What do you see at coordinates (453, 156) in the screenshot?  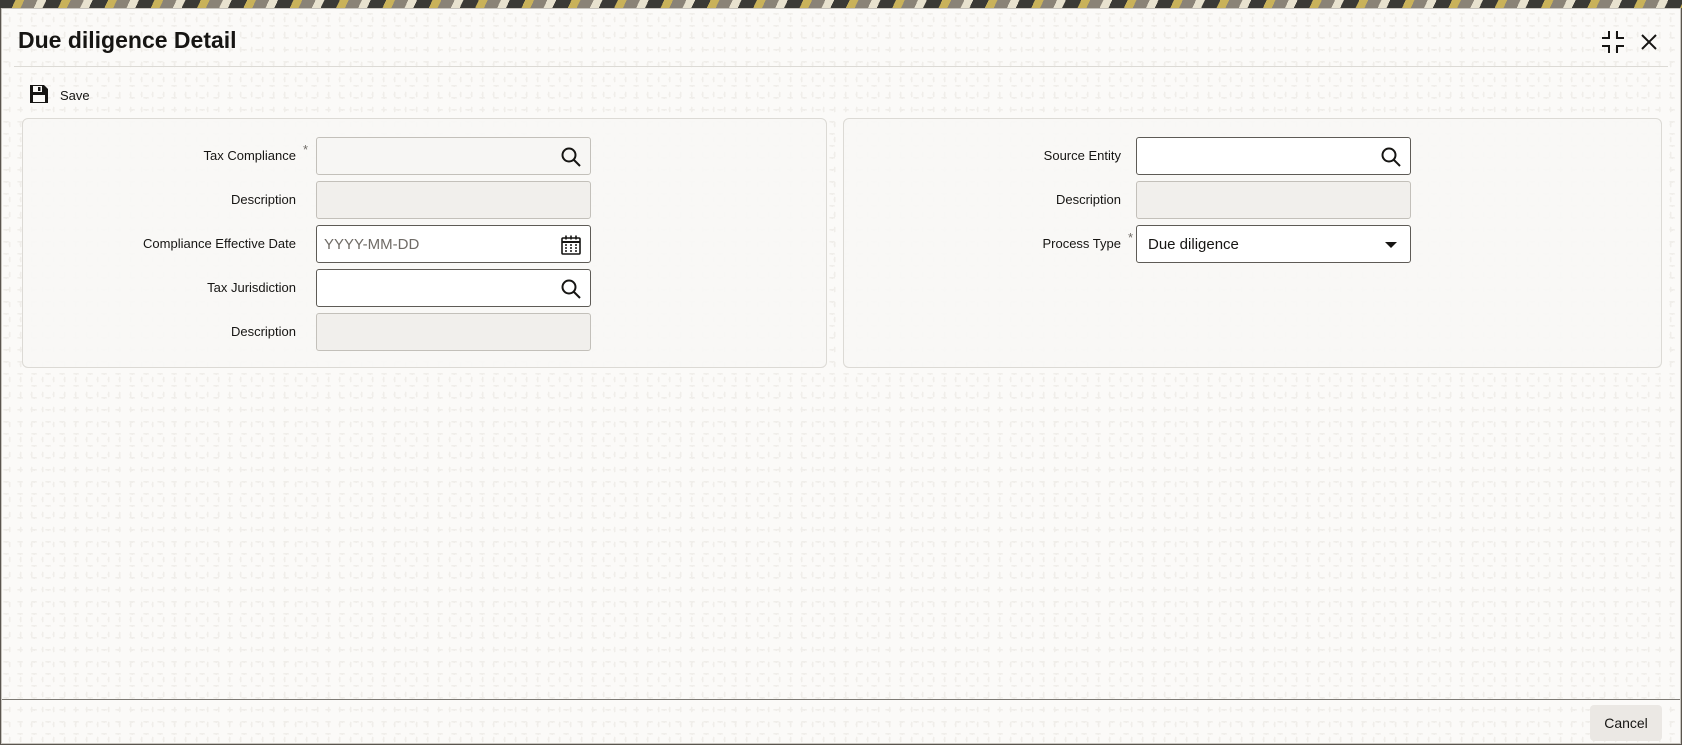 I see `tax-compliance-field` at bounding box center [453, 156].